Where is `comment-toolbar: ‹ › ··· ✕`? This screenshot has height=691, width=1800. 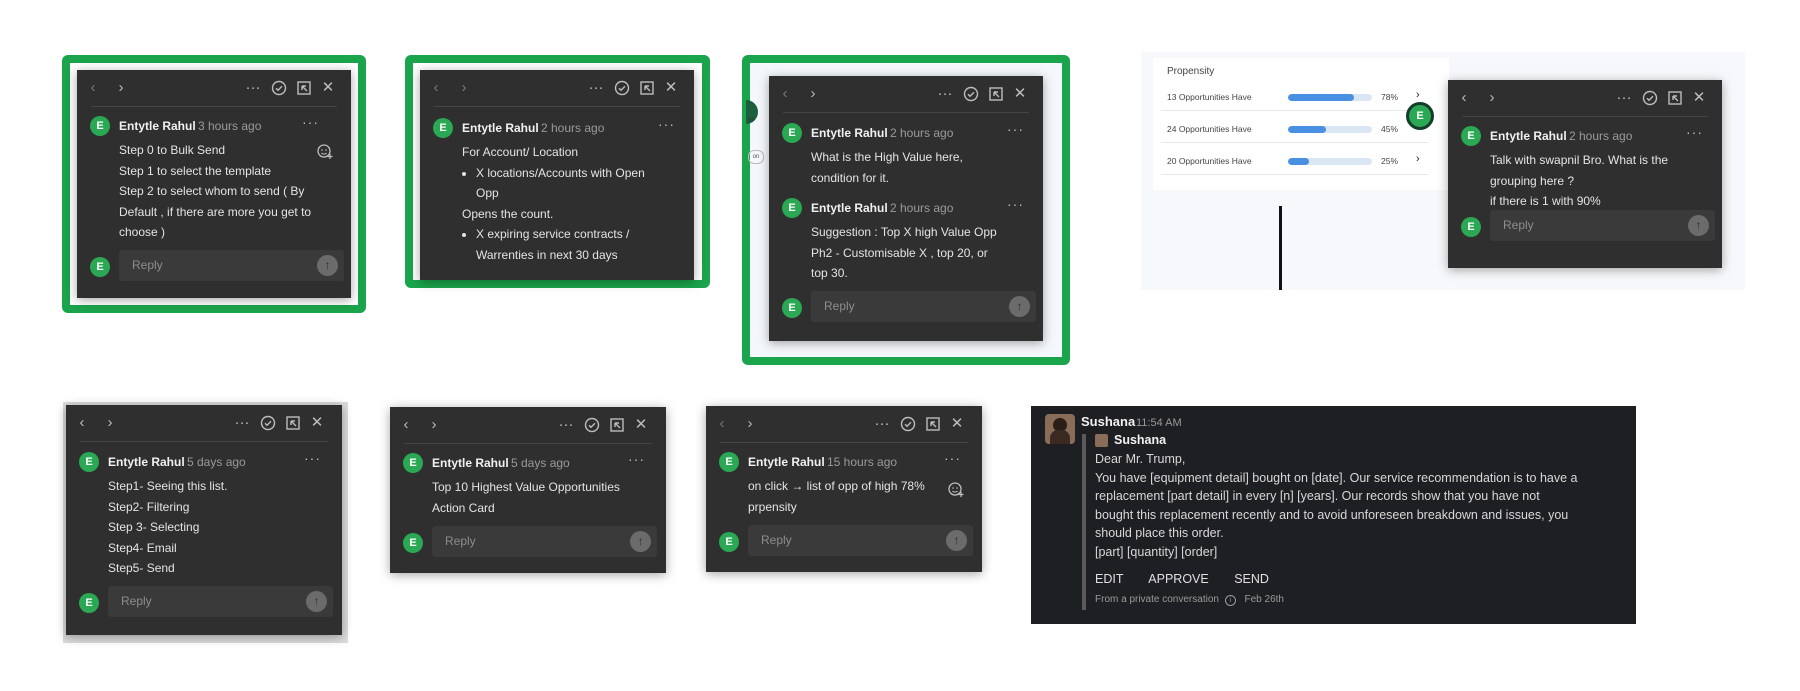 comment-toolbar: ‹ › ··· ✕ is located at coordinates (906, 94).